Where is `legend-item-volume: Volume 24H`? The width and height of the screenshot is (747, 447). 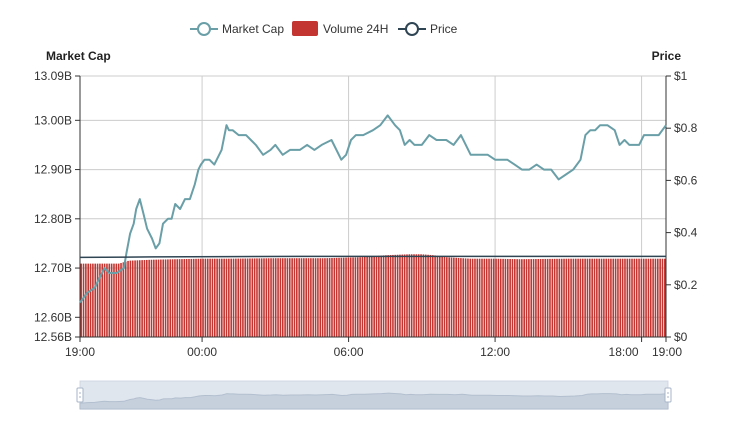
legend-item-volume: Volume 24H is located at coordinates (340, 28).